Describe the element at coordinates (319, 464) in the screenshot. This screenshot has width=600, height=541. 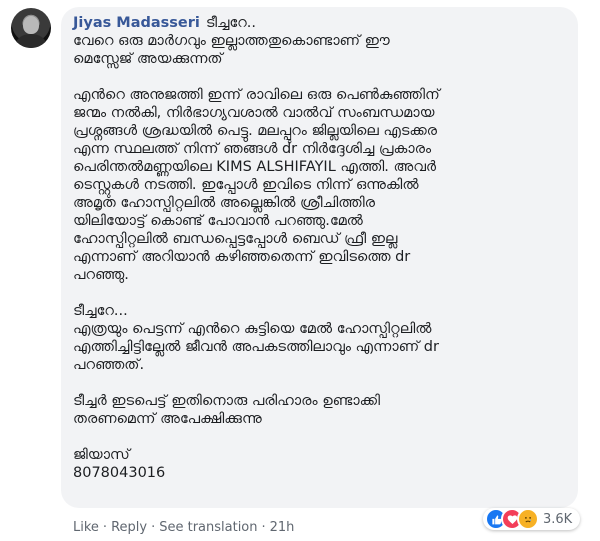
I see `comment-signature: ജിയാസ് 8078043016` at that location.